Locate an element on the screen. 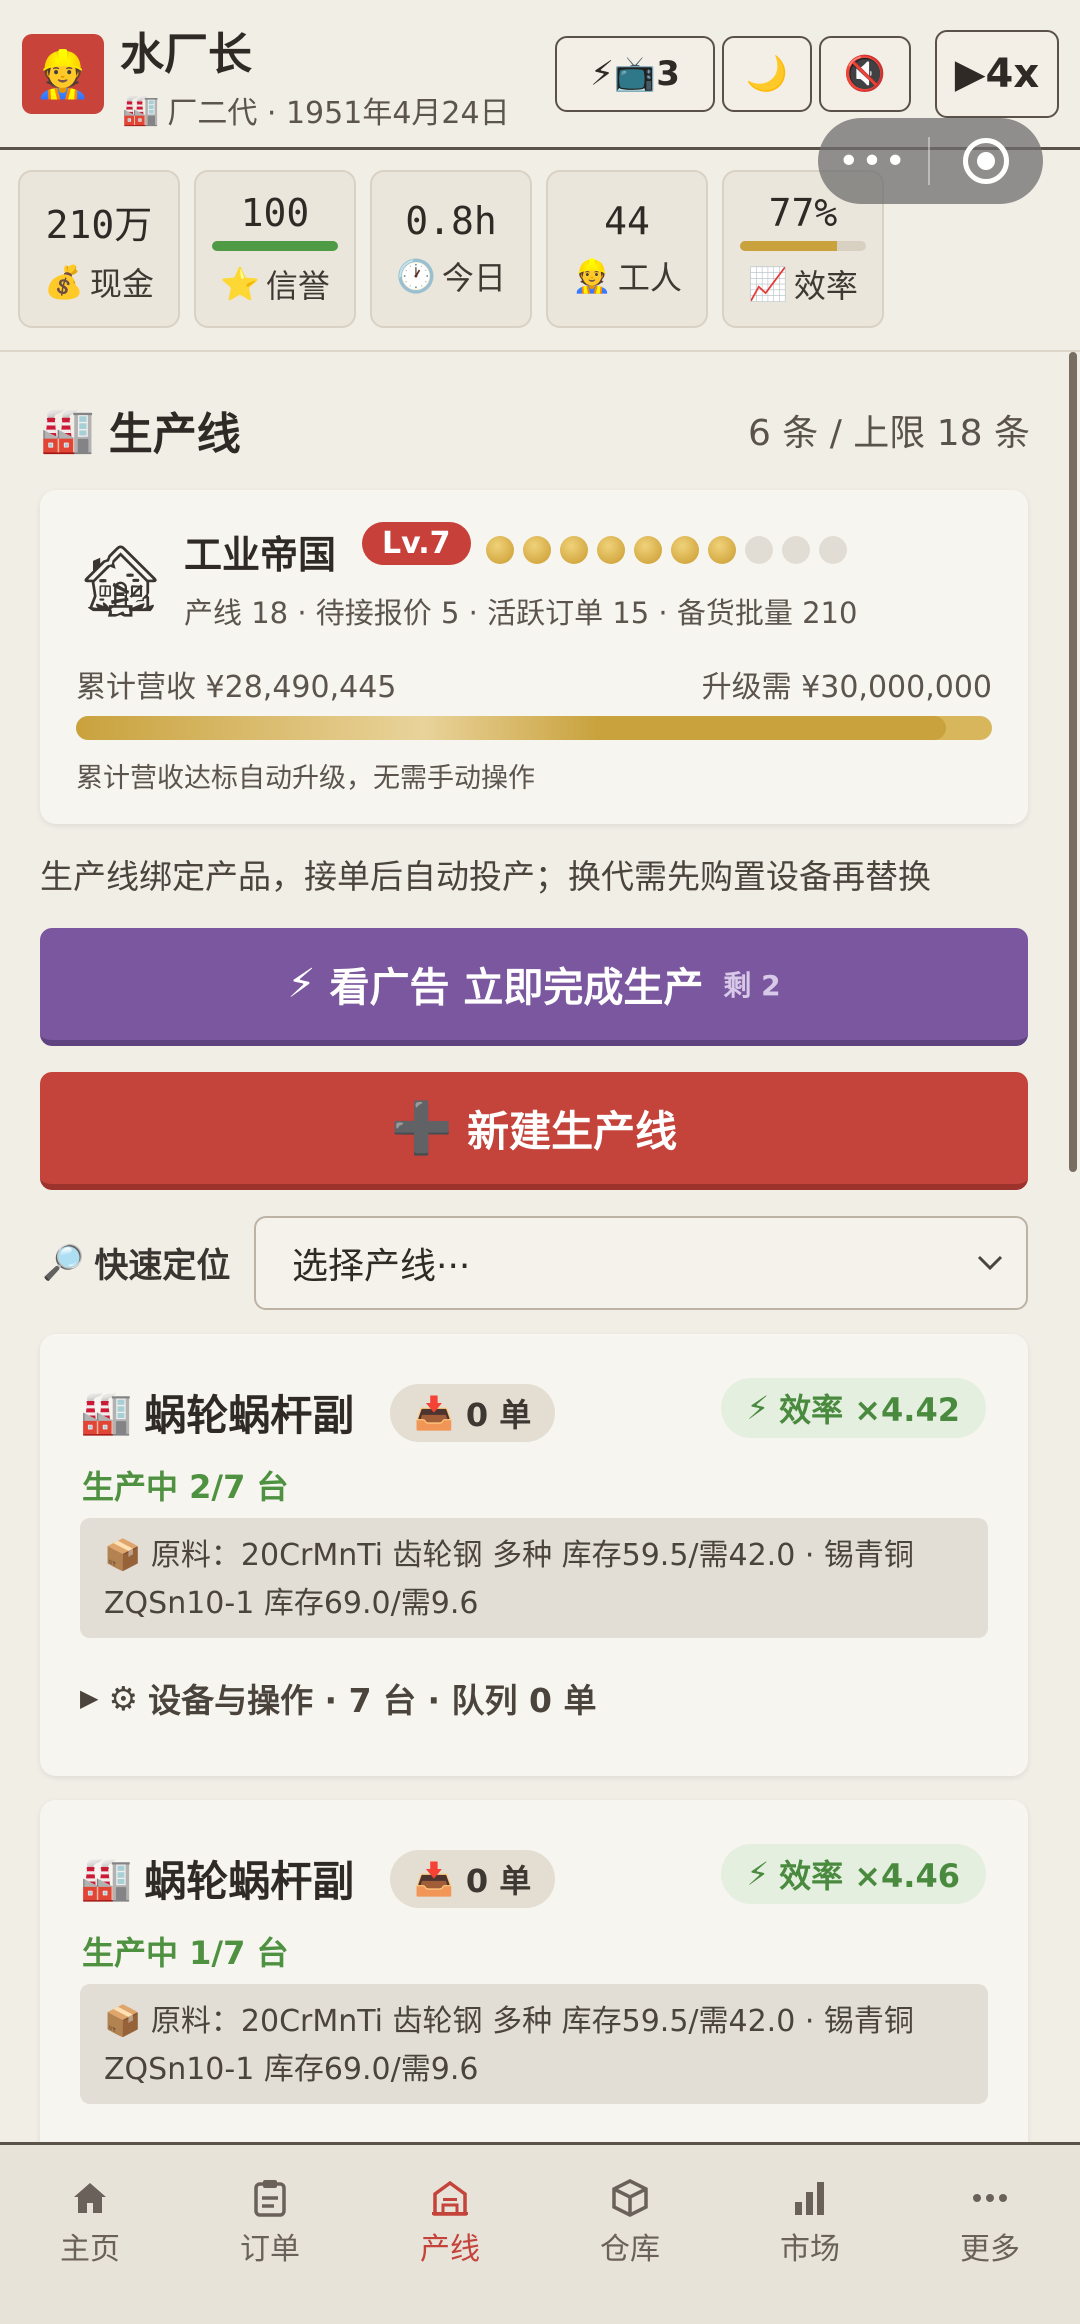 This screenshot has width=1080, height=2324. player-title: 水厂长 is located at coordinates (186, 54).